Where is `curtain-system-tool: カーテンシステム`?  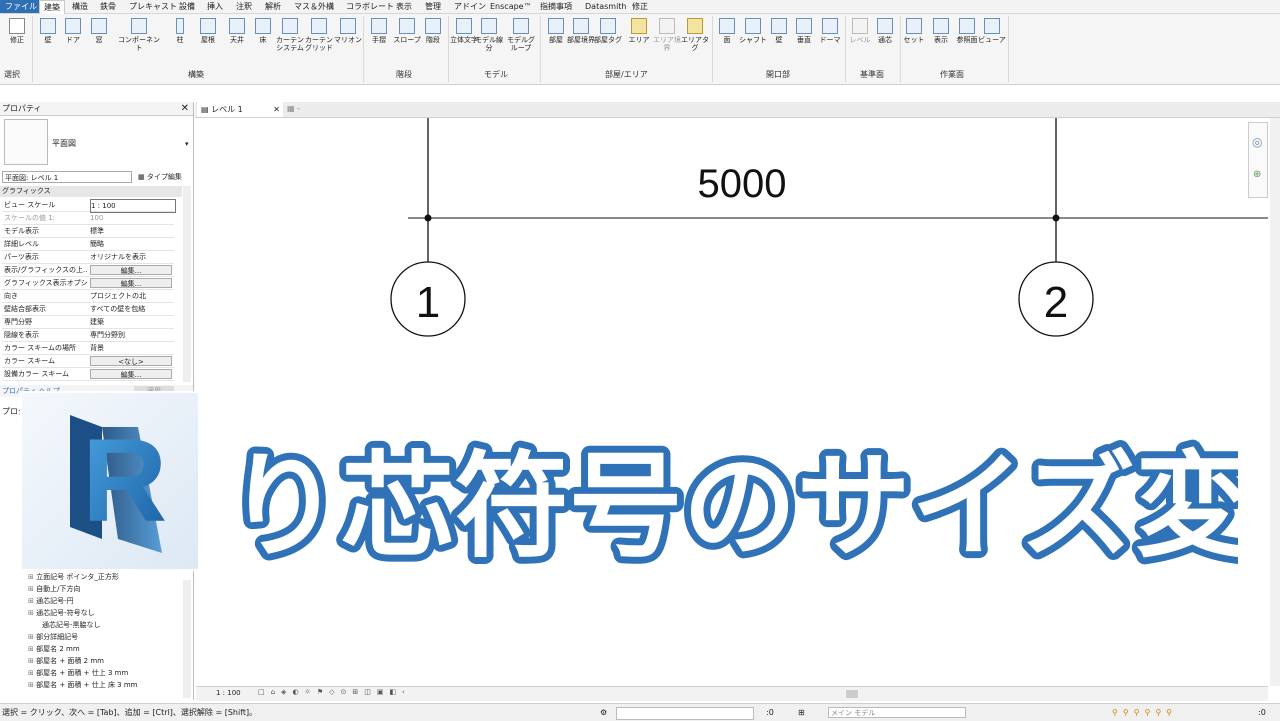 curtain-system-tool: カーテンシステム is located at coordinates (290, 35).